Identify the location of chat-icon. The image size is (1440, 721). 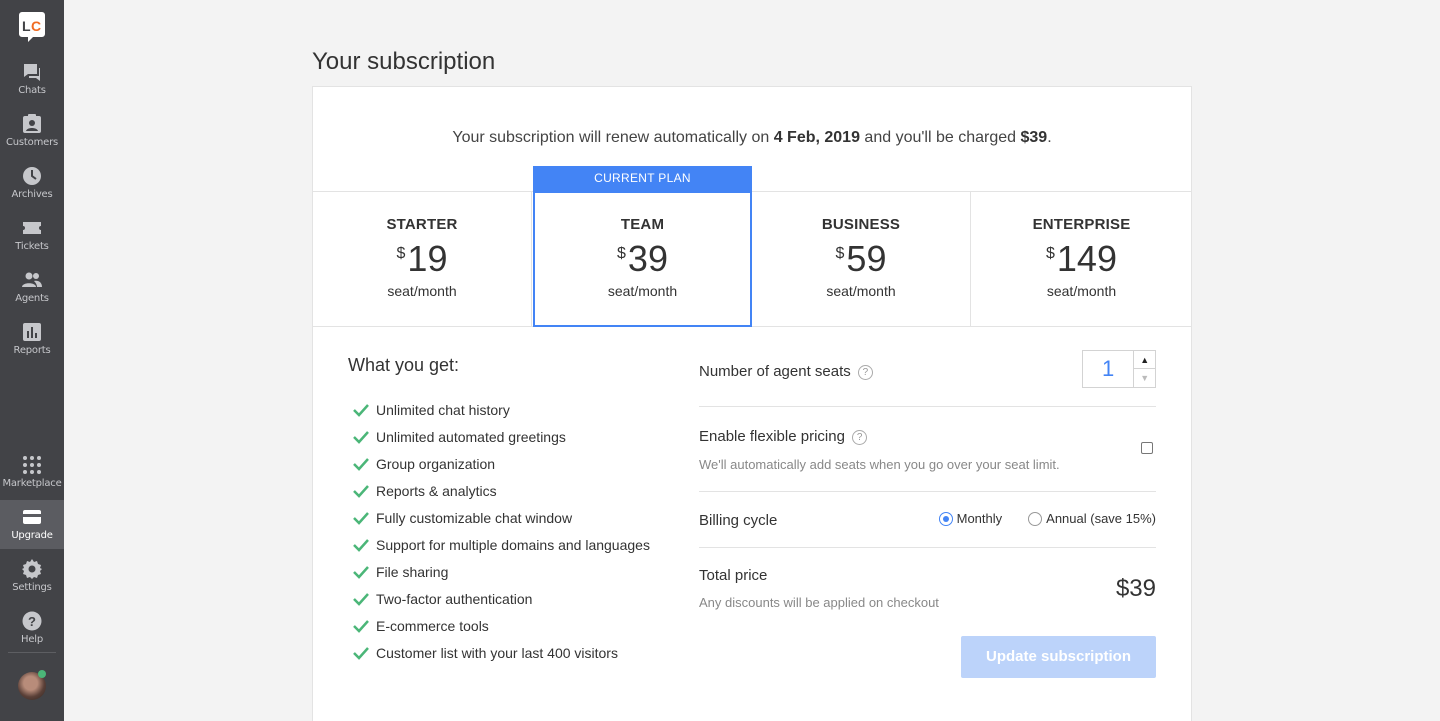
(32, 72).